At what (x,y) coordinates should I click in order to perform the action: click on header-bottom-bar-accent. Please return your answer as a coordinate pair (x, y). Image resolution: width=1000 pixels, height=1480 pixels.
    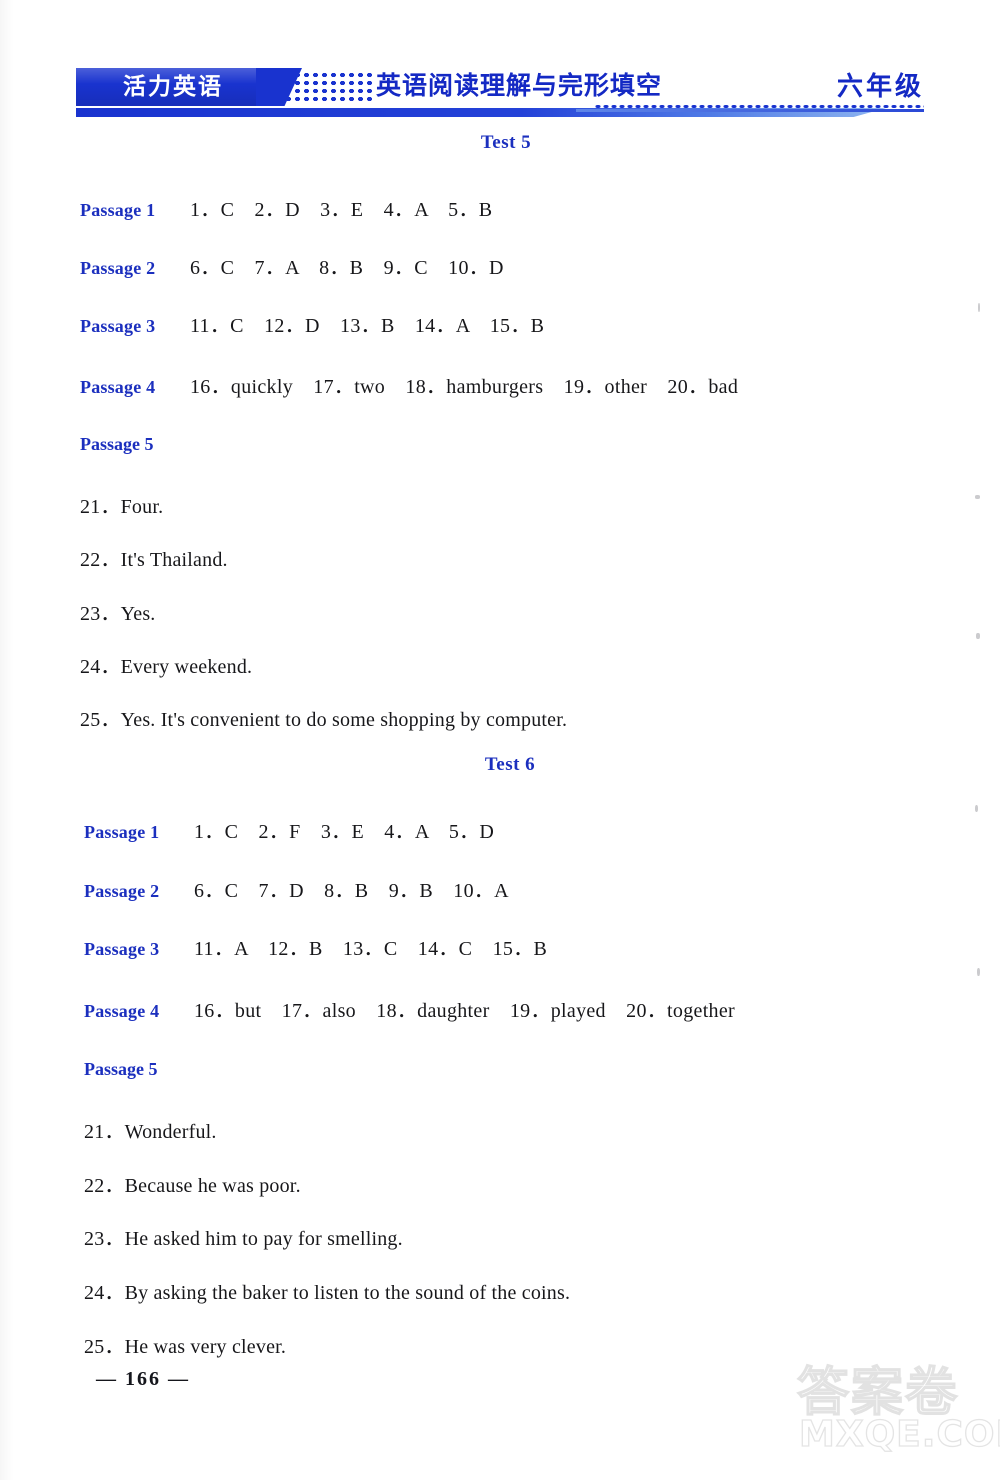
    Looking at the image, I should click on (750, 110).